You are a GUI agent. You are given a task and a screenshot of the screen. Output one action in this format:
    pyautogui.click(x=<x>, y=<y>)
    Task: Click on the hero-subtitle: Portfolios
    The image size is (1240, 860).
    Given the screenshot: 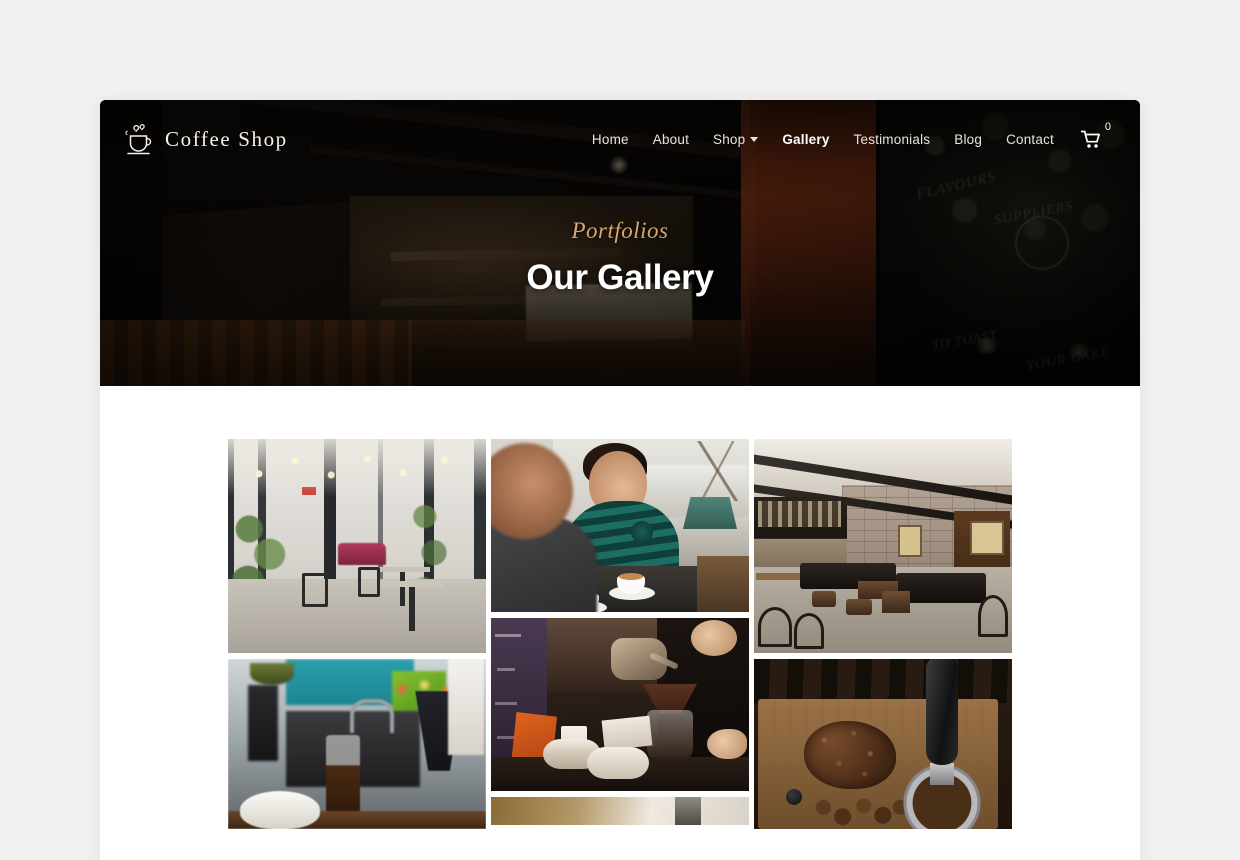 What is the action you would take?
    pyautogui.click(x=620, y=230)
    